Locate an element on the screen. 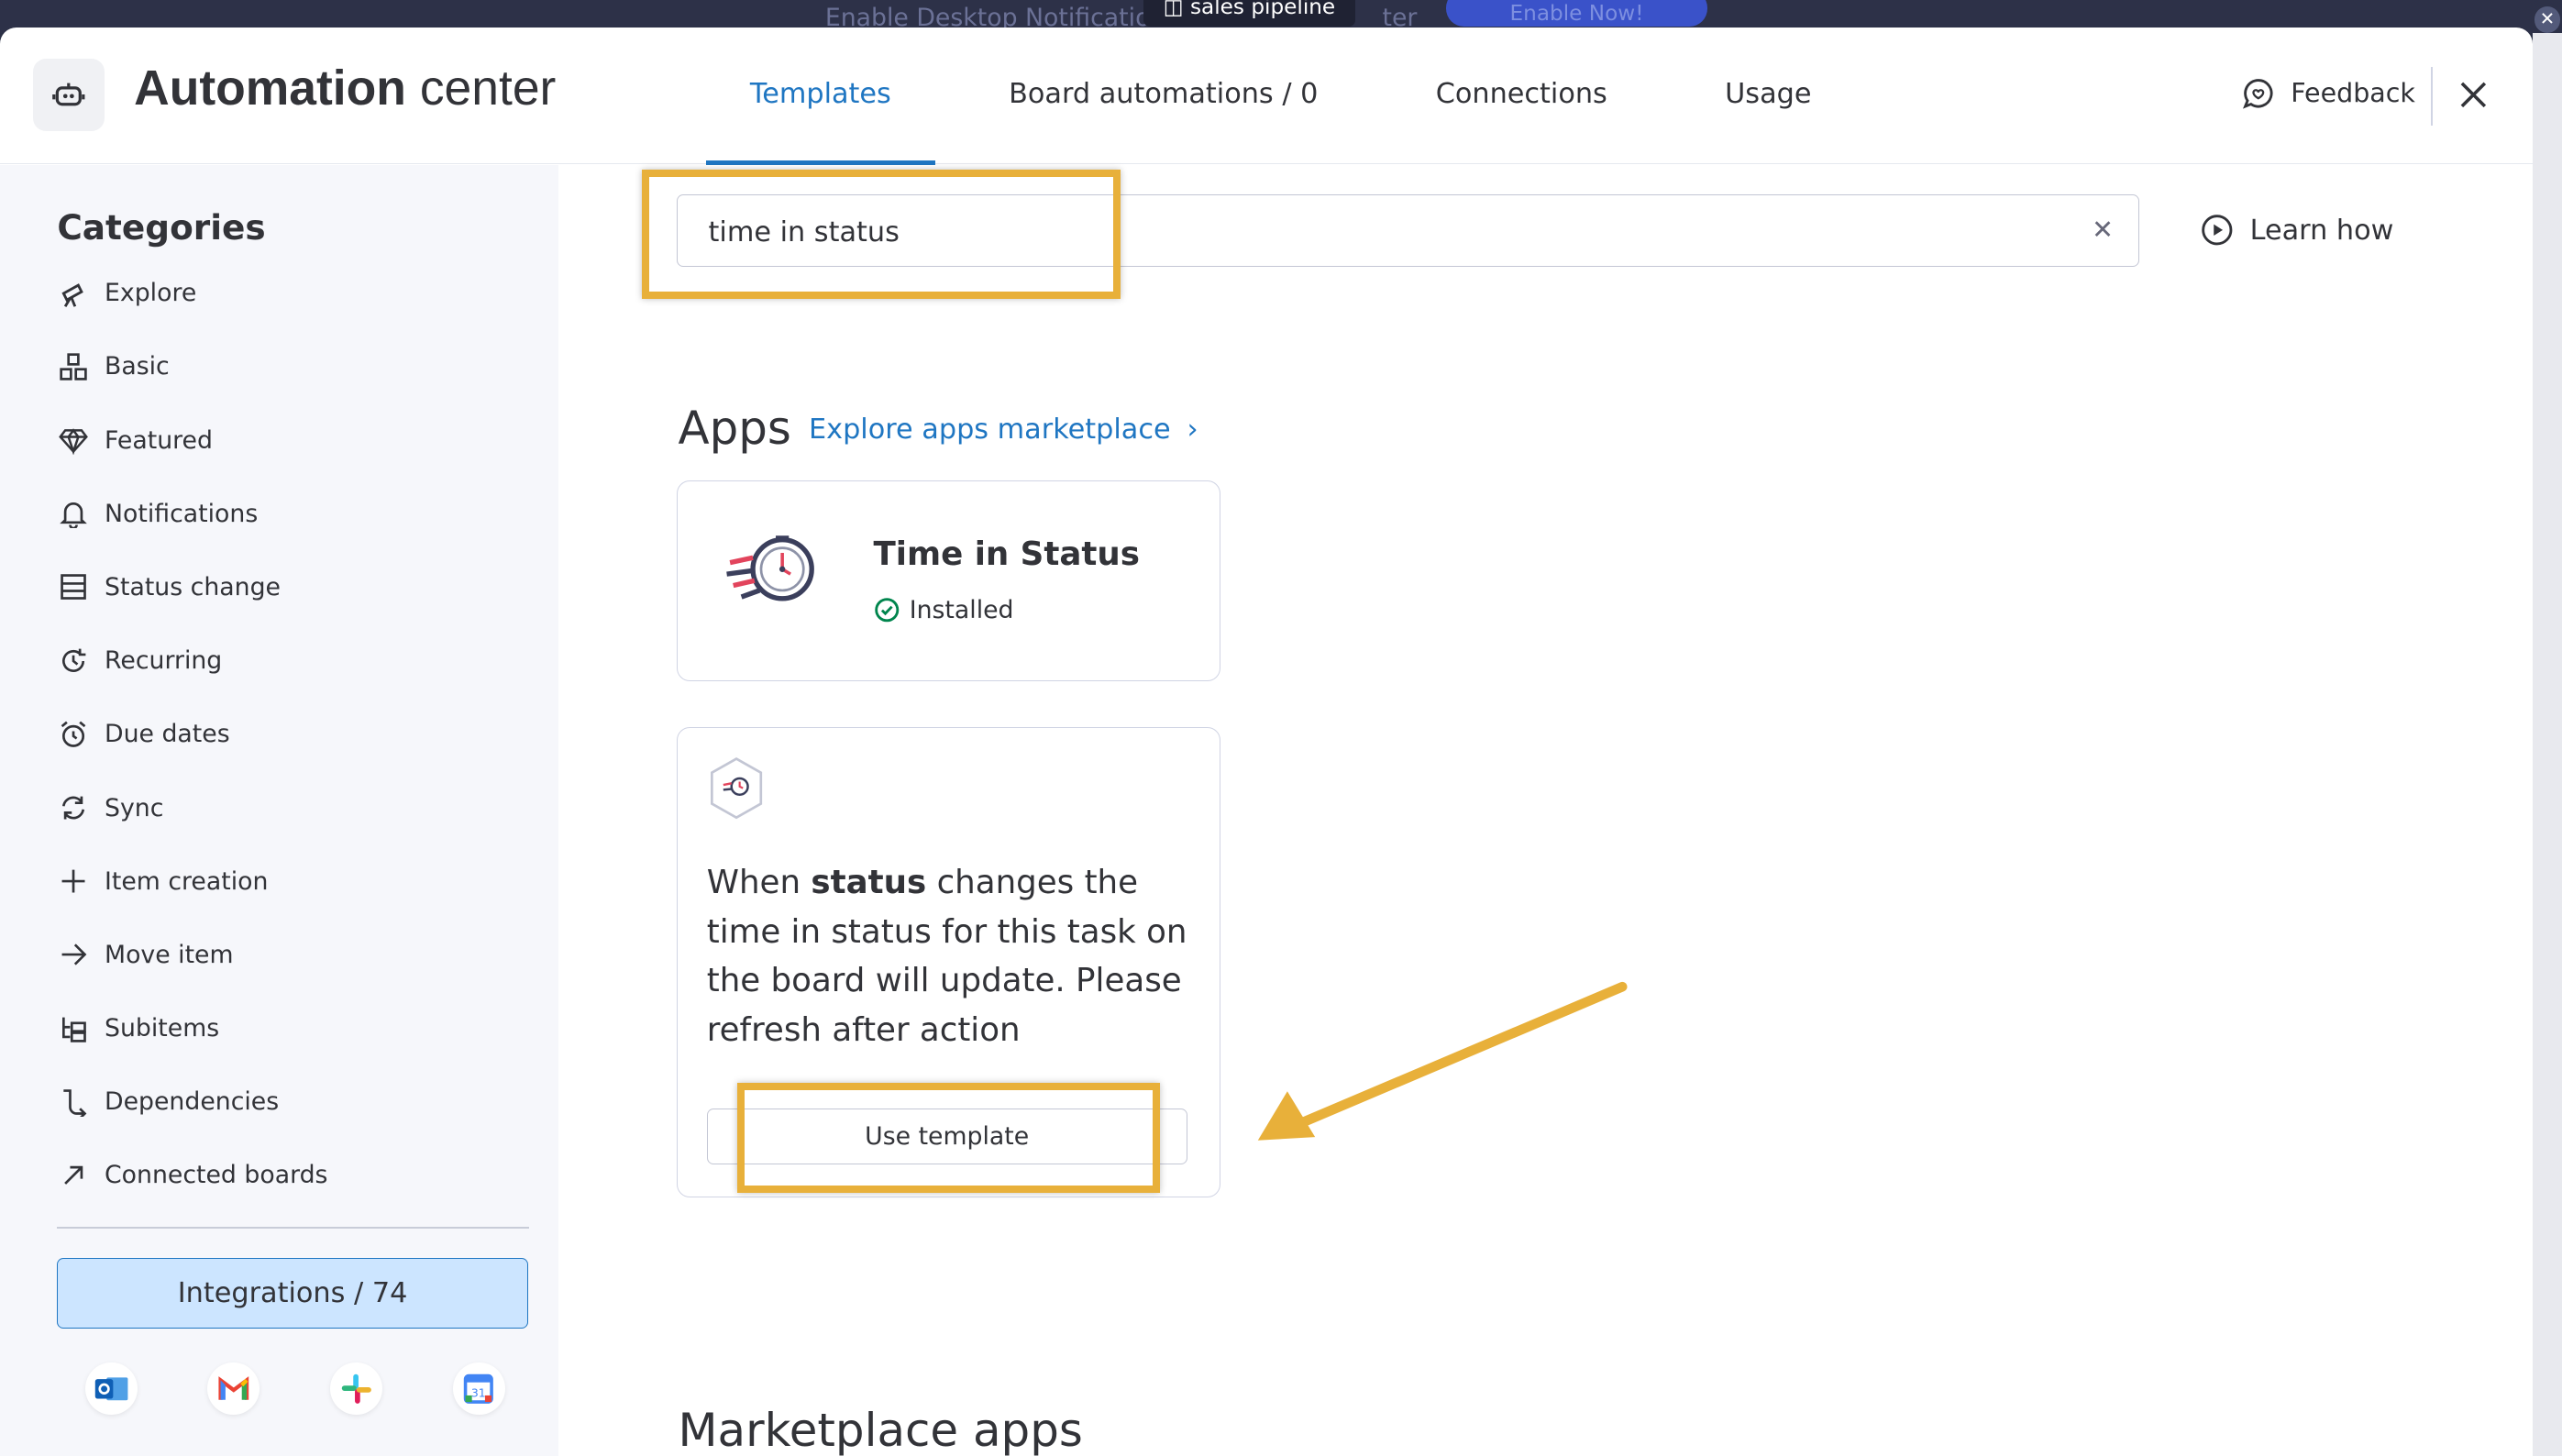  tab-usage: Usage is located at coordinates (1768, 95).